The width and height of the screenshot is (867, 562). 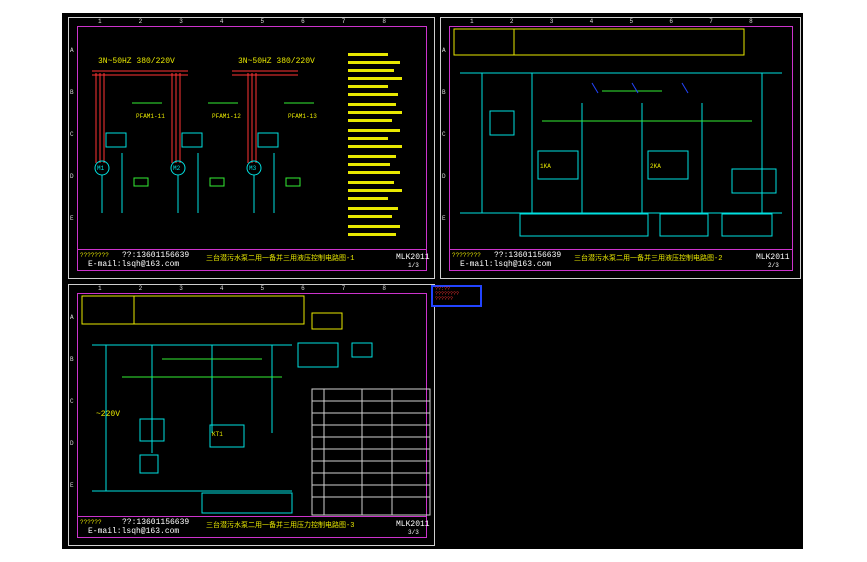 I want to click on motor-label-2: M2, so click(x=177, y=168).